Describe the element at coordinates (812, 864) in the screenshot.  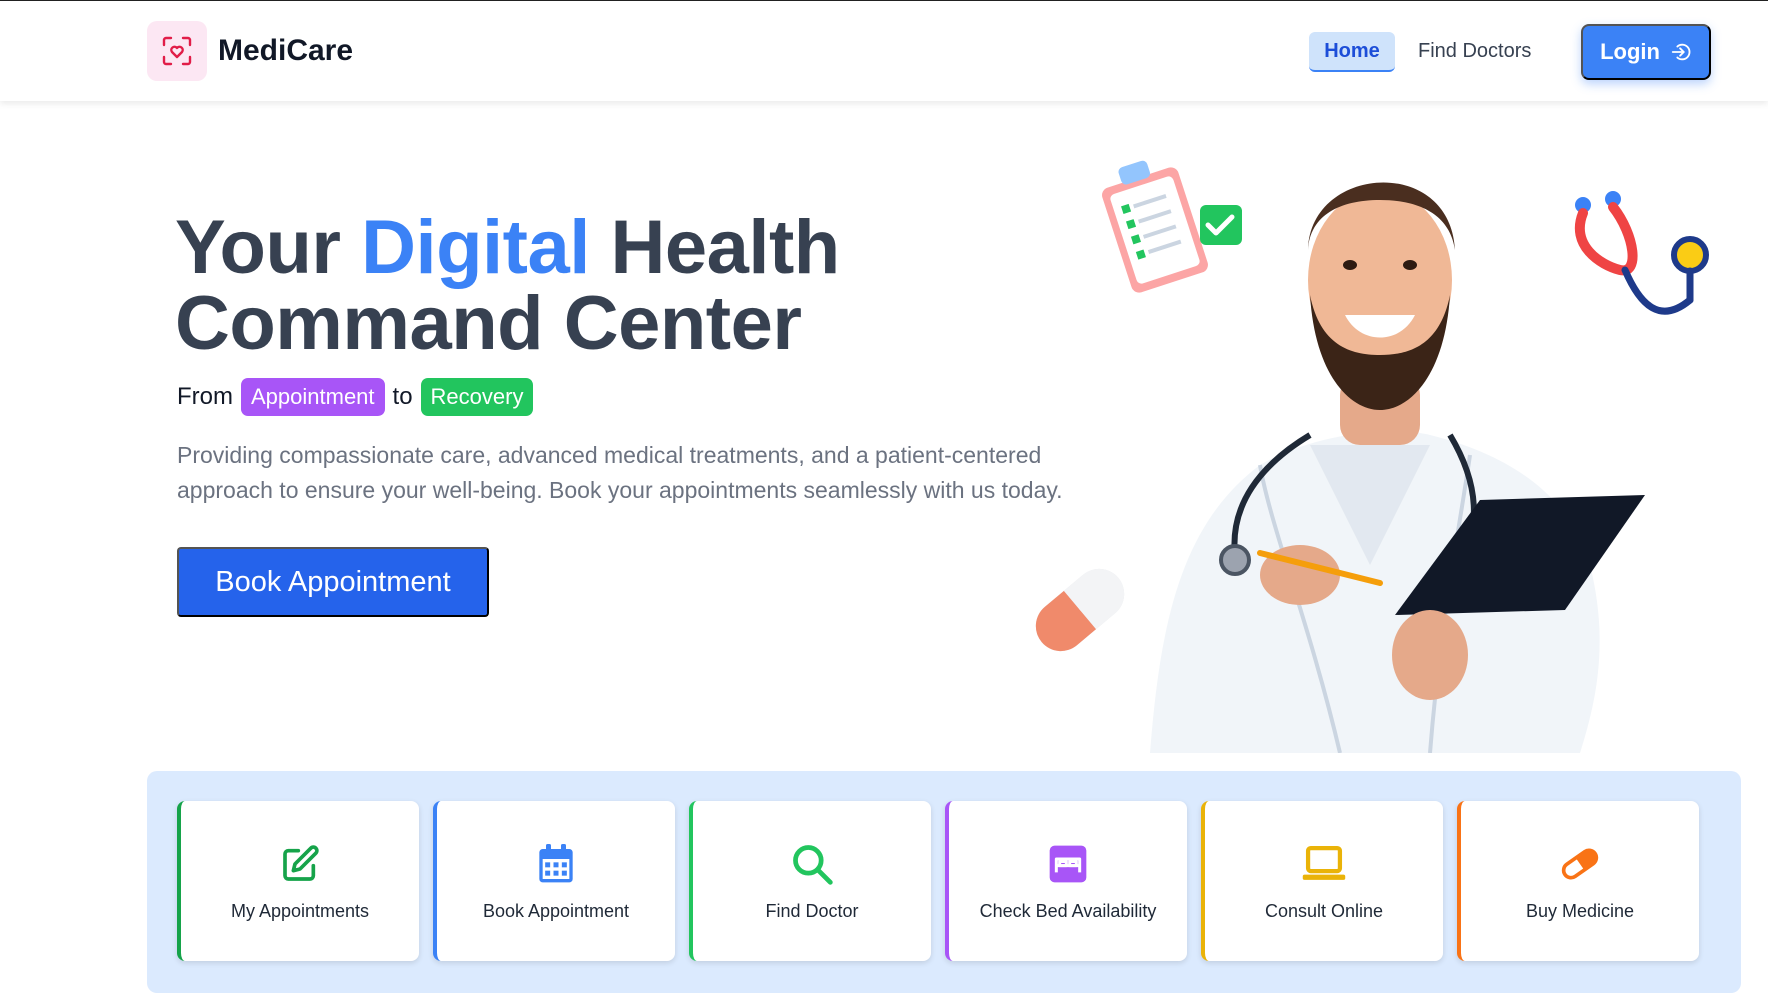
I see `search-icon` at that location.